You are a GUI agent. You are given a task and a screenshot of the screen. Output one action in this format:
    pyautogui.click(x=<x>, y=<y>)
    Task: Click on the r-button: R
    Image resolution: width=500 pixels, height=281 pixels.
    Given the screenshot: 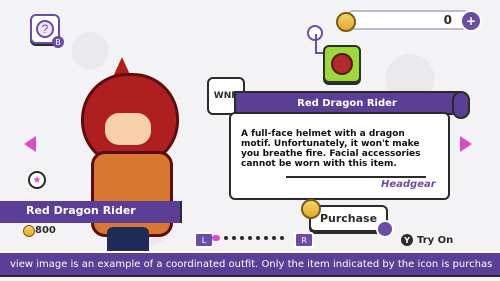 What is the action you would take?
    pyautogui.click(x=304, y=240)
    